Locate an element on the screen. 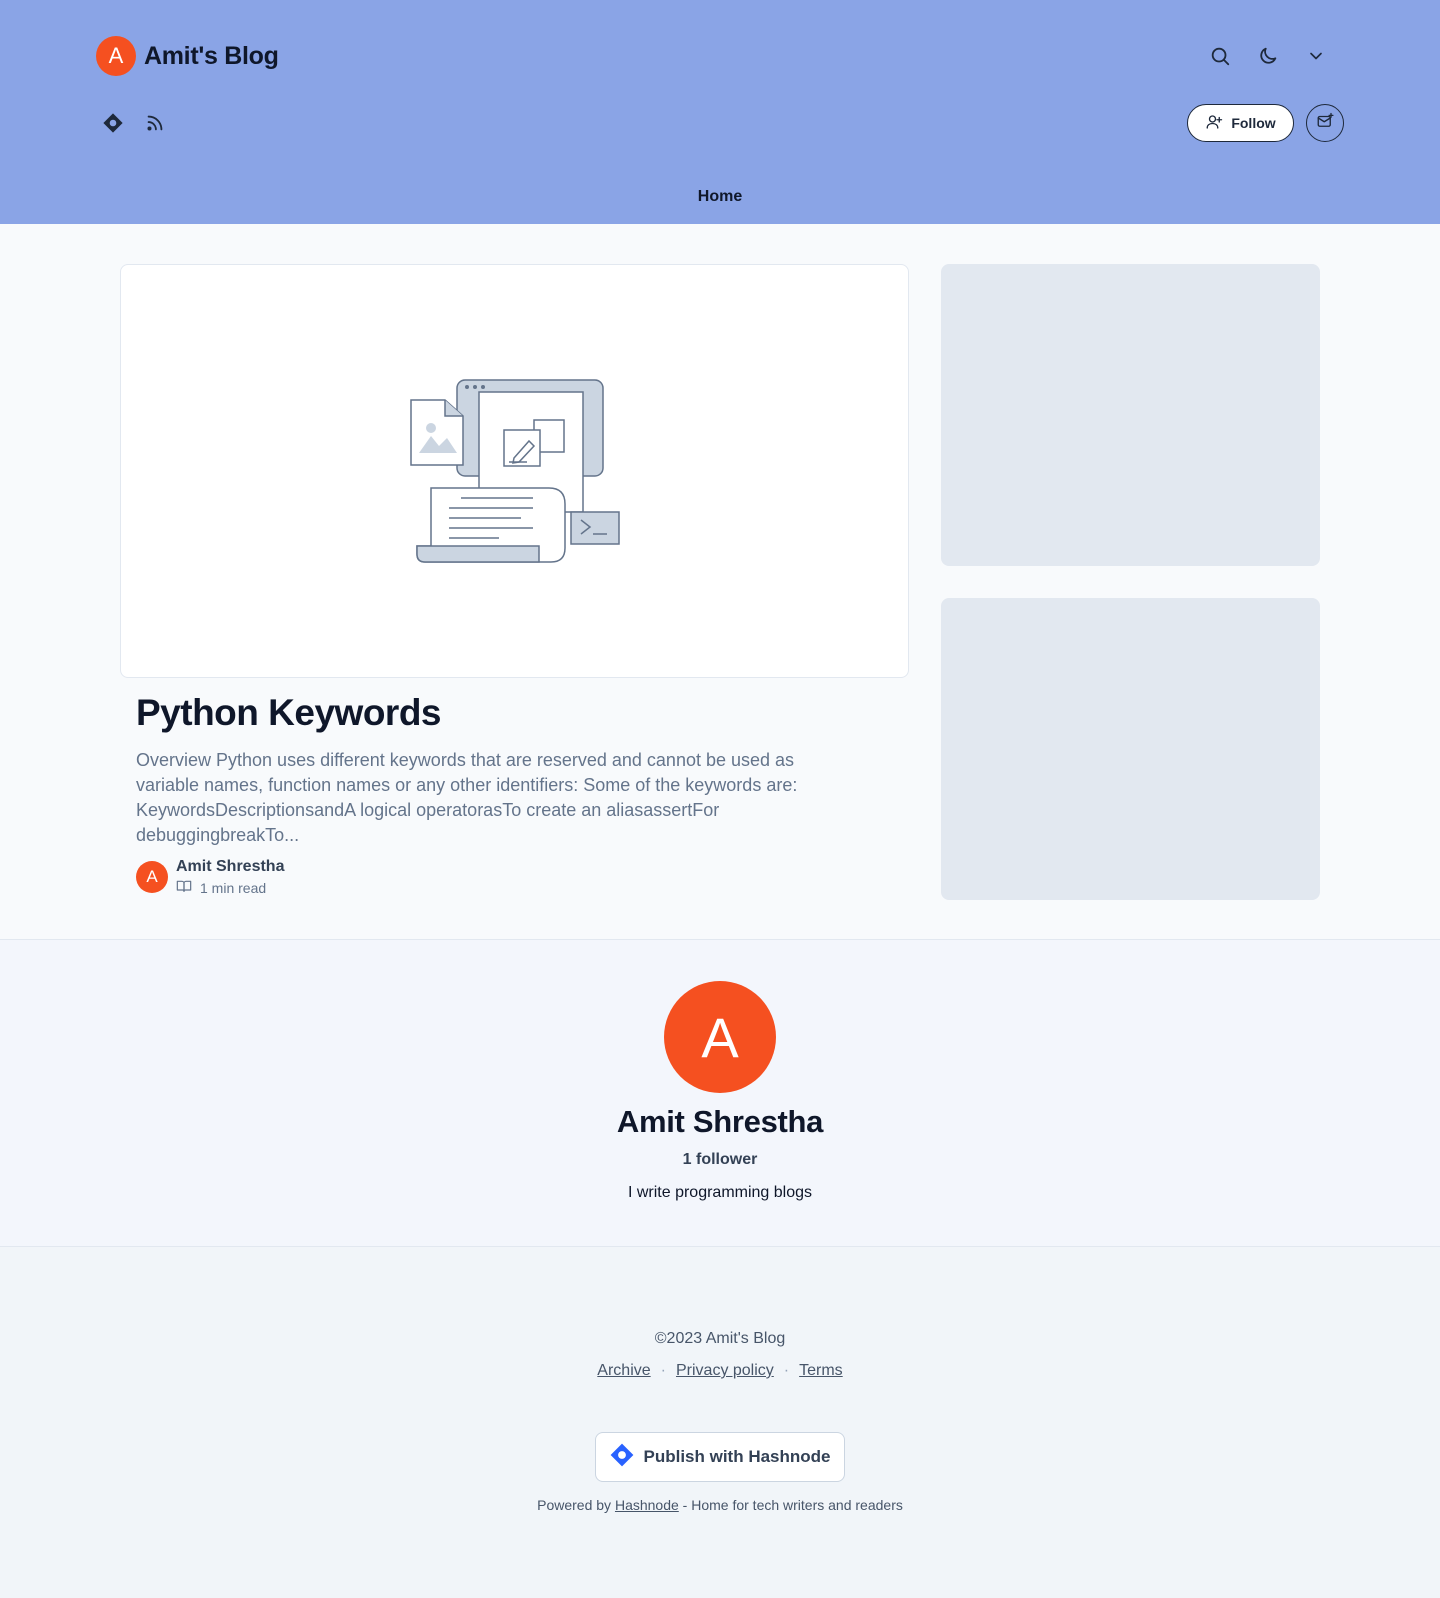  terms-link: Terms is located at coordinates (821, 1371).